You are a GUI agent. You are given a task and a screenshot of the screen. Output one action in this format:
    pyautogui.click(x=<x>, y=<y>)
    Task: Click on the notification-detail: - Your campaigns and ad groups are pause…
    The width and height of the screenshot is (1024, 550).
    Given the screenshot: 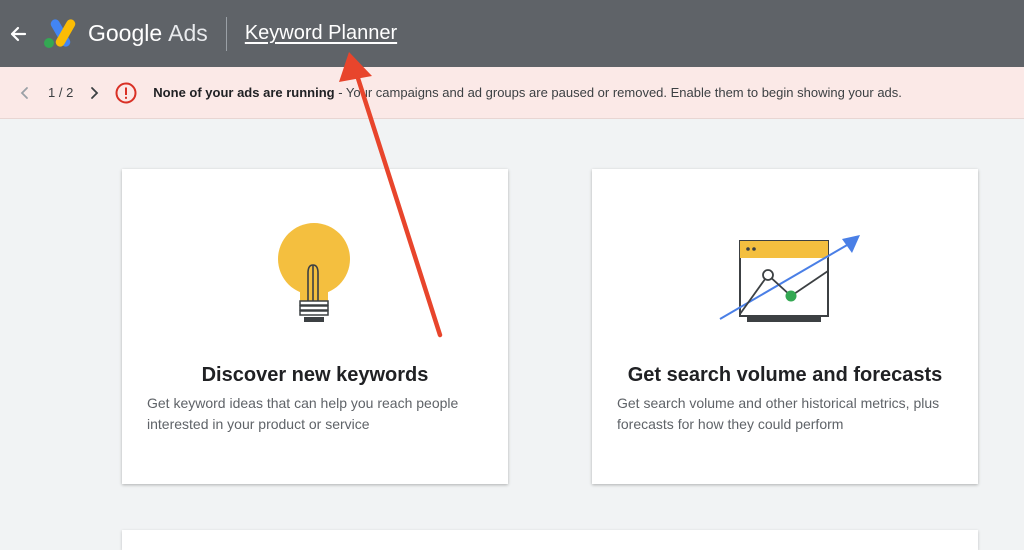 What is the action you would take?
    pyautogui.click(x=618, y=92)
    